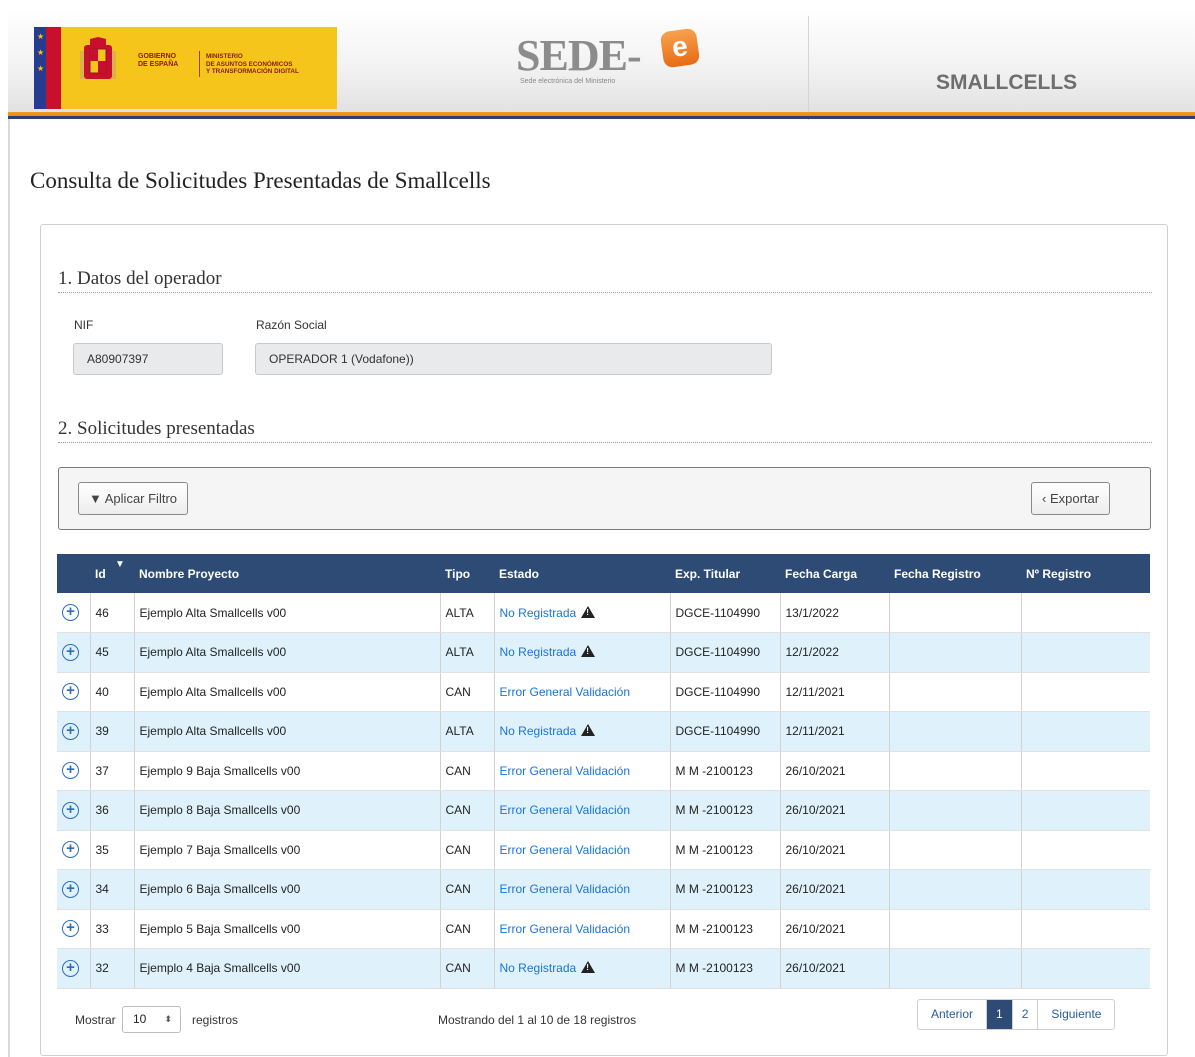 The width and height of the screenshot is (1195, 1057). Describe the element at coordinates (286, 929) in the screenshot. I see `cell-nombre: Ejemplo 5 Baja Smallcells v00` at that location.